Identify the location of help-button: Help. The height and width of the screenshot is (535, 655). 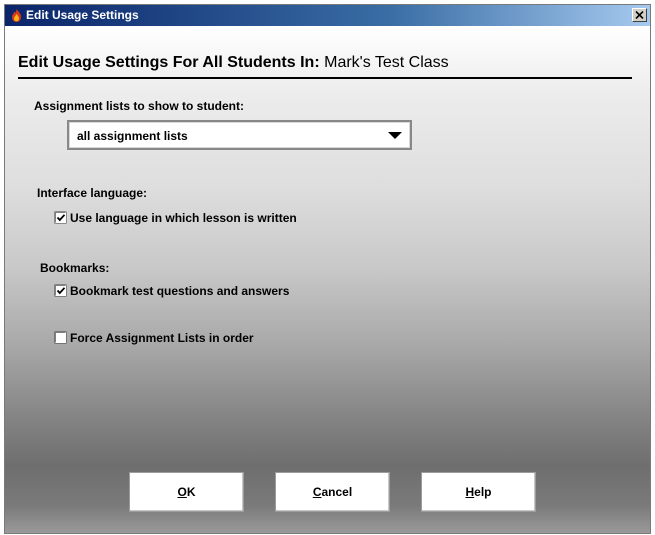
(478, 492).